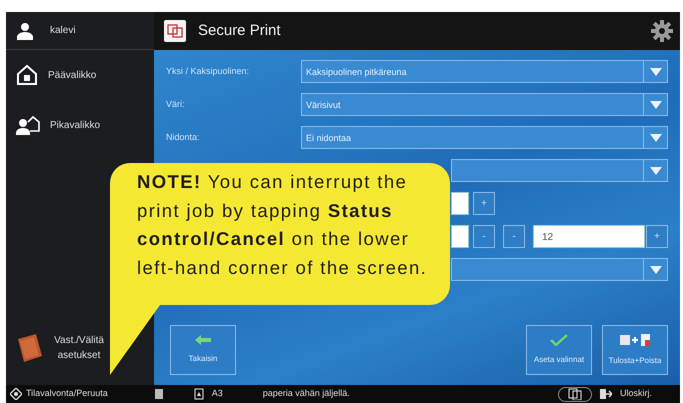 The image size is (683, 403). I want to click on sidebar-item: Päävalikko, so click(80, 75).